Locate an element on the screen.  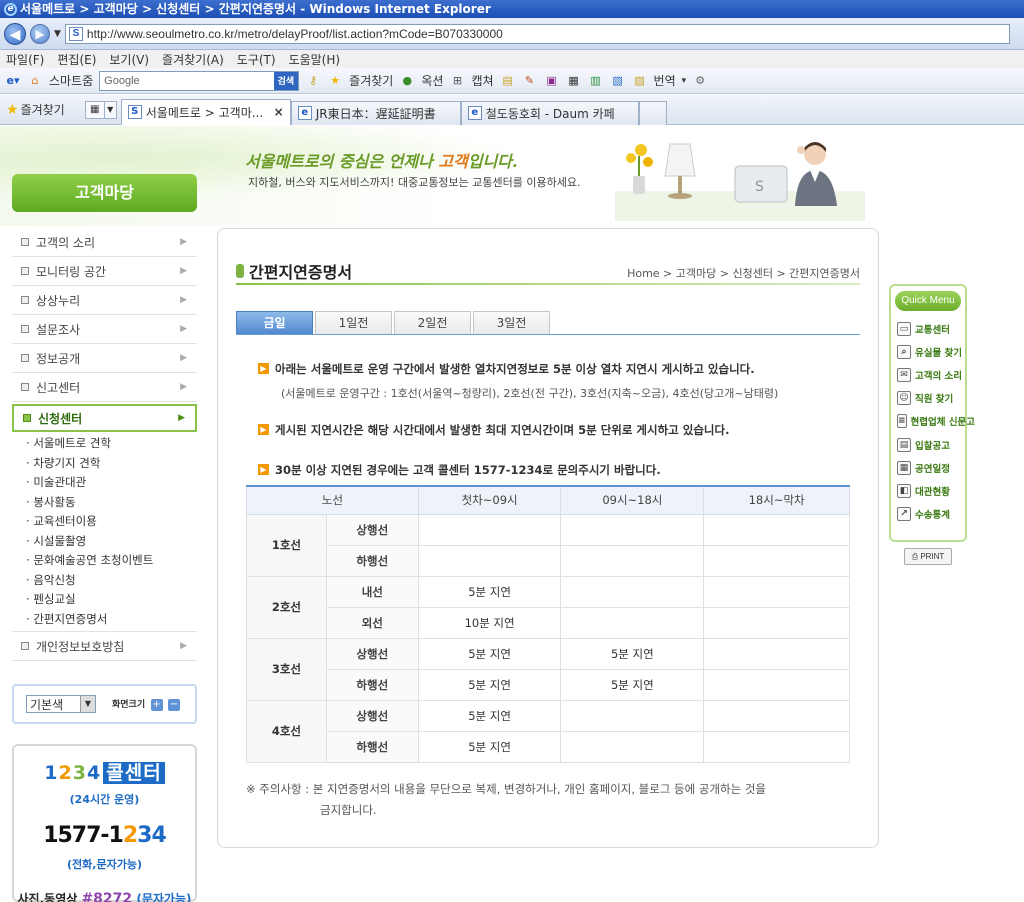
browser-tab-seoulmetro: S 서울메트로 > 고객마... × is located at coordinates (205, 111).